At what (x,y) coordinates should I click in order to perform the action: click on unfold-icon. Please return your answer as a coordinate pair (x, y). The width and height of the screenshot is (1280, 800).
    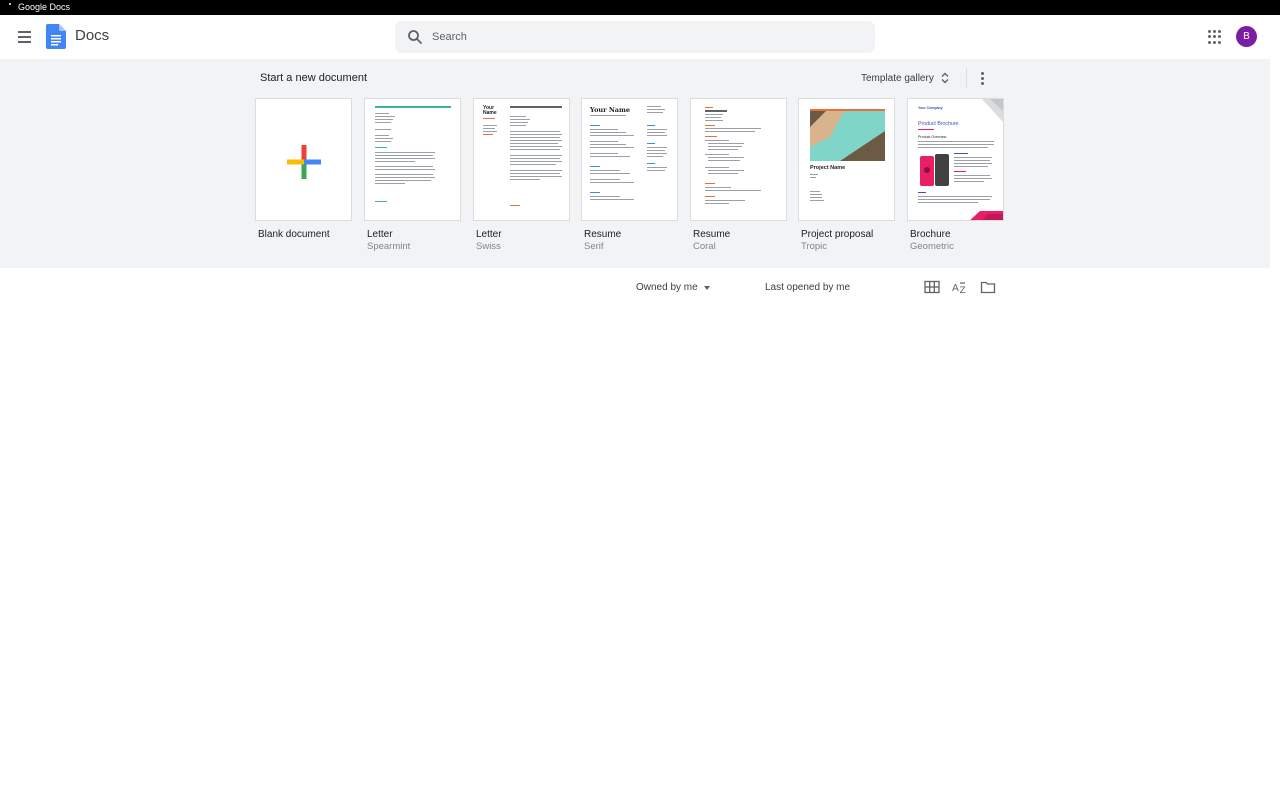
    Looking at the image, I should click on (945, 78).